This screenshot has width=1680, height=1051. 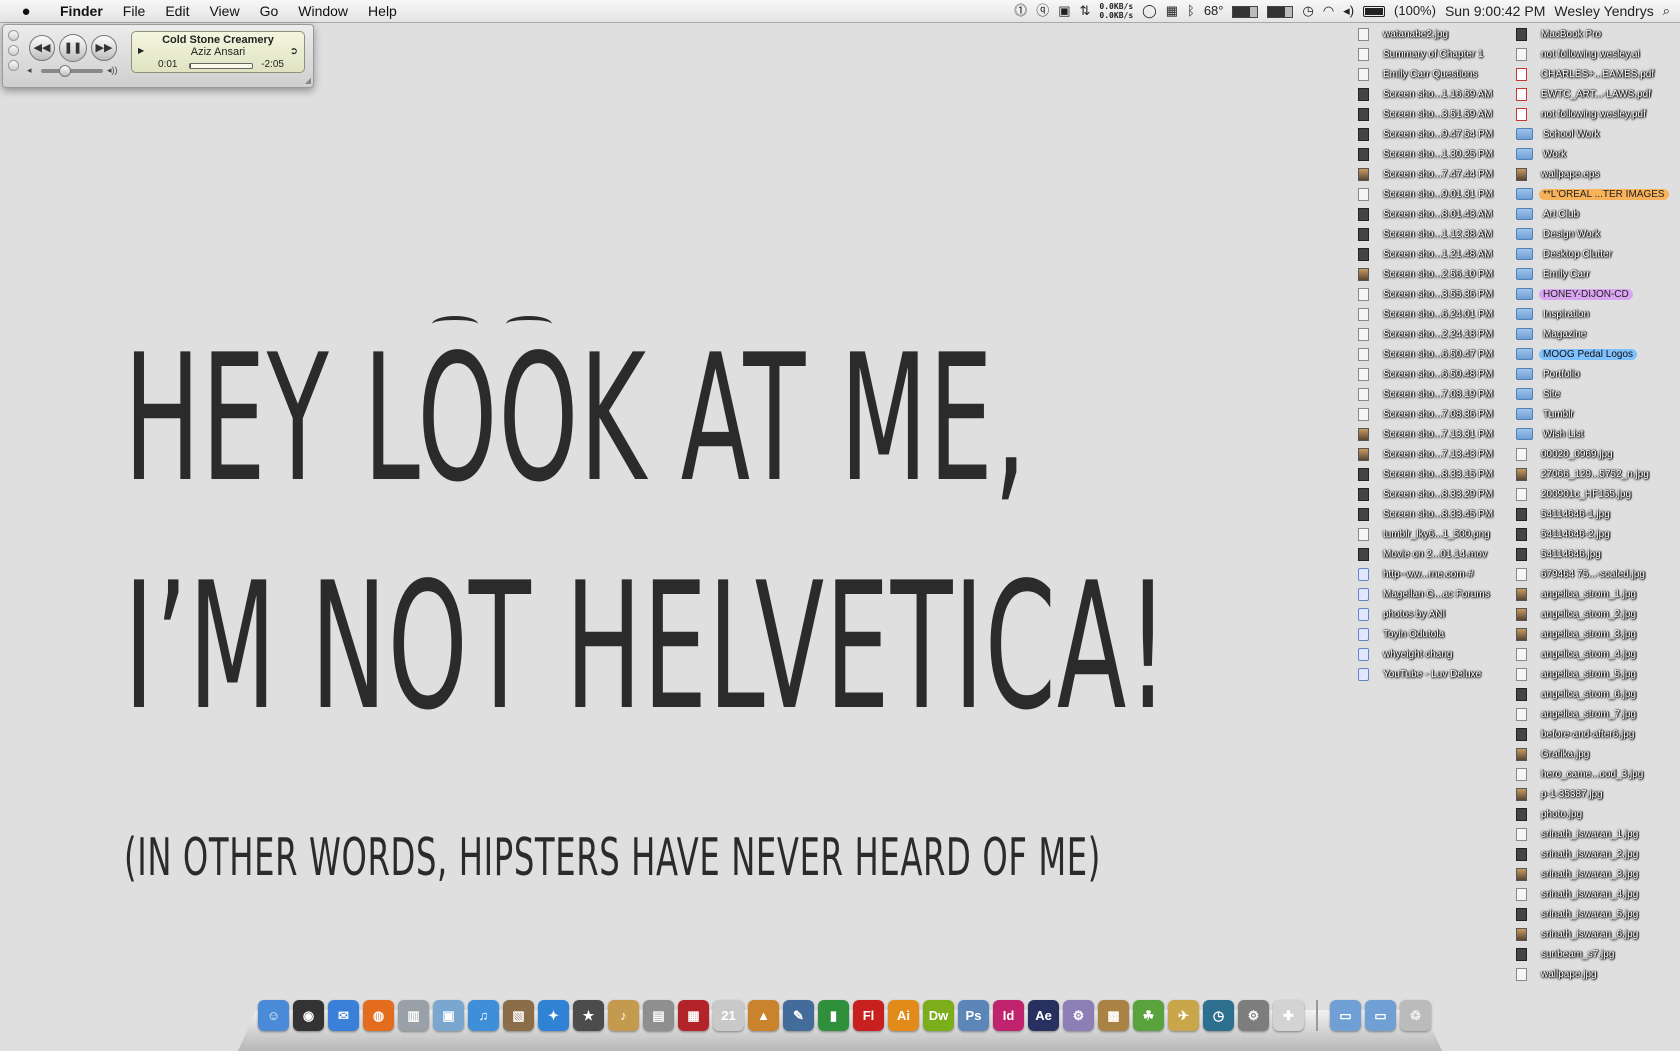 What do you see at coordinates (1438, 454) in the screenshot?
I see `desktop-item-label: Screen sho...7.13.43 PM` at bounding box center [1438, 454].